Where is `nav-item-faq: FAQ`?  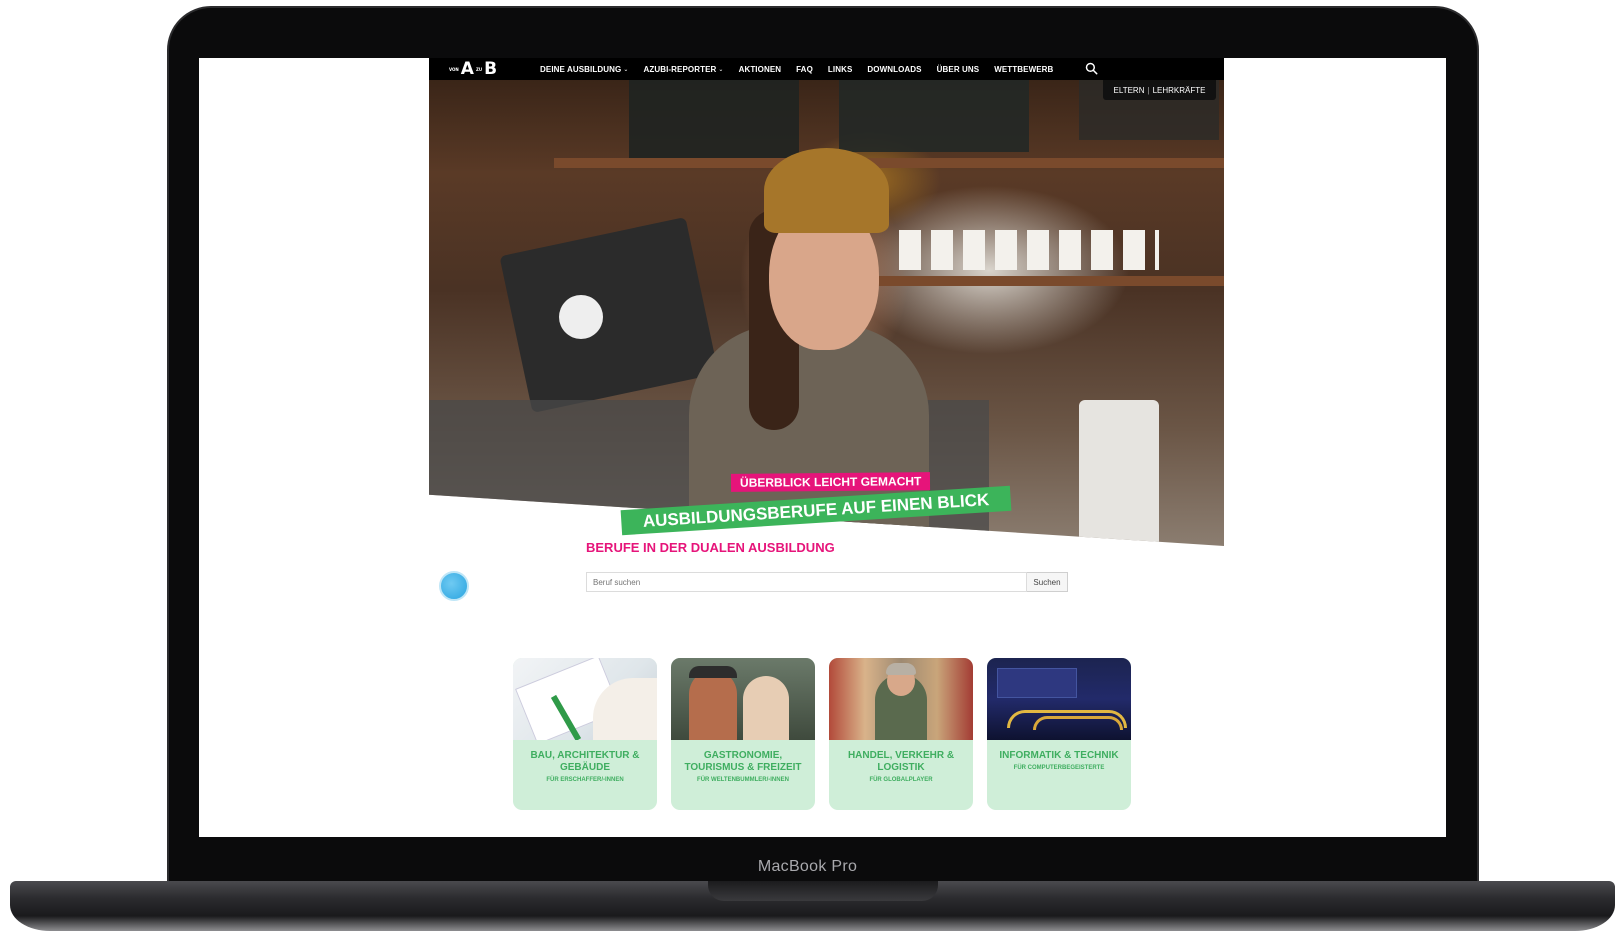 nav-item-faq: FAQ is located at coordinates (804, 69).